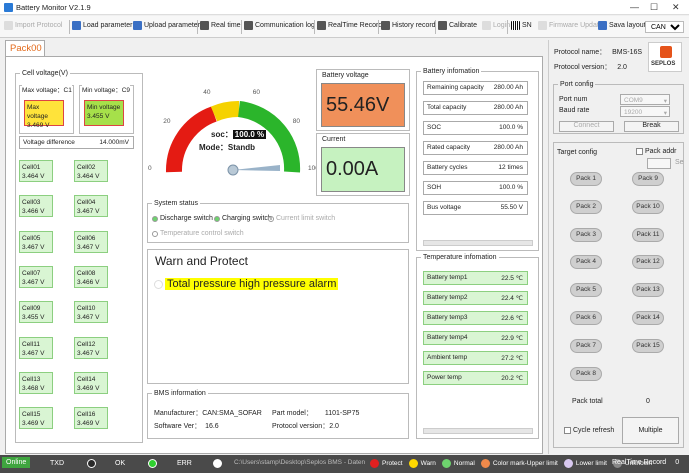  Describe the element at coordinates (512, 358) in the screenshot. I see `row-value: 27.2 ℃` at that location.